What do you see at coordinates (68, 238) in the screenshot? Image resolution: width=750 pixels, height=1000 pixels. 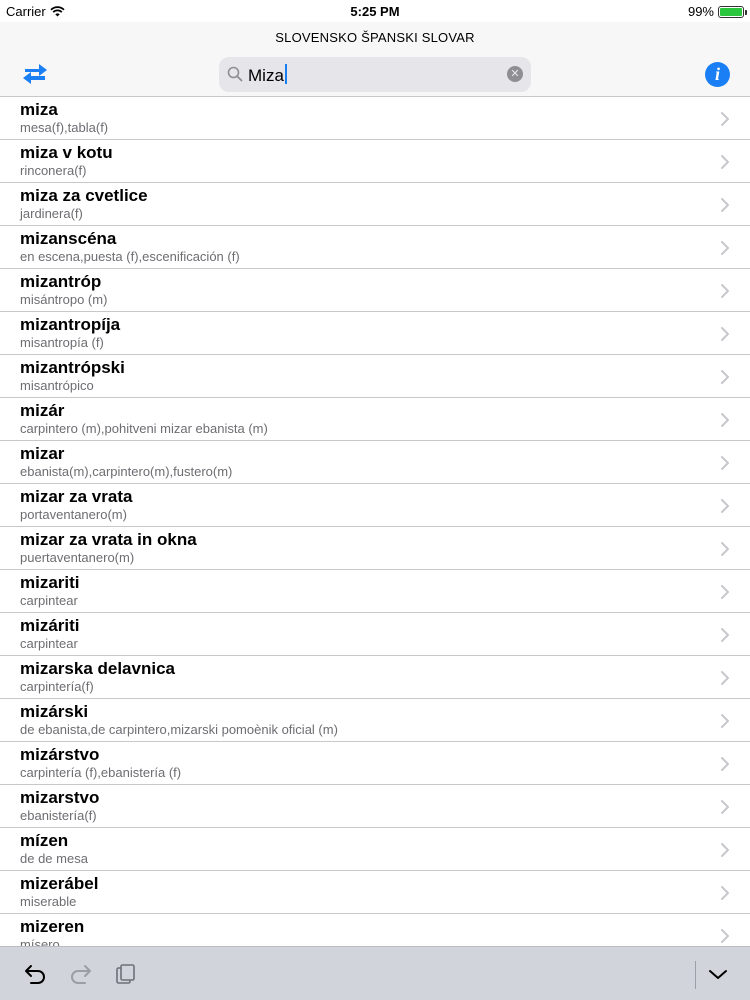 I see `entry-word: mizanscéna` at bounding box center [68, 238].